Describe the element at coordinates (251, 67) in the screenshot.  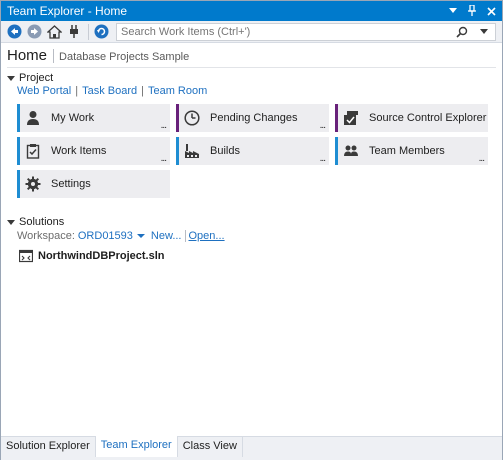
I see `header-divider` at that location.